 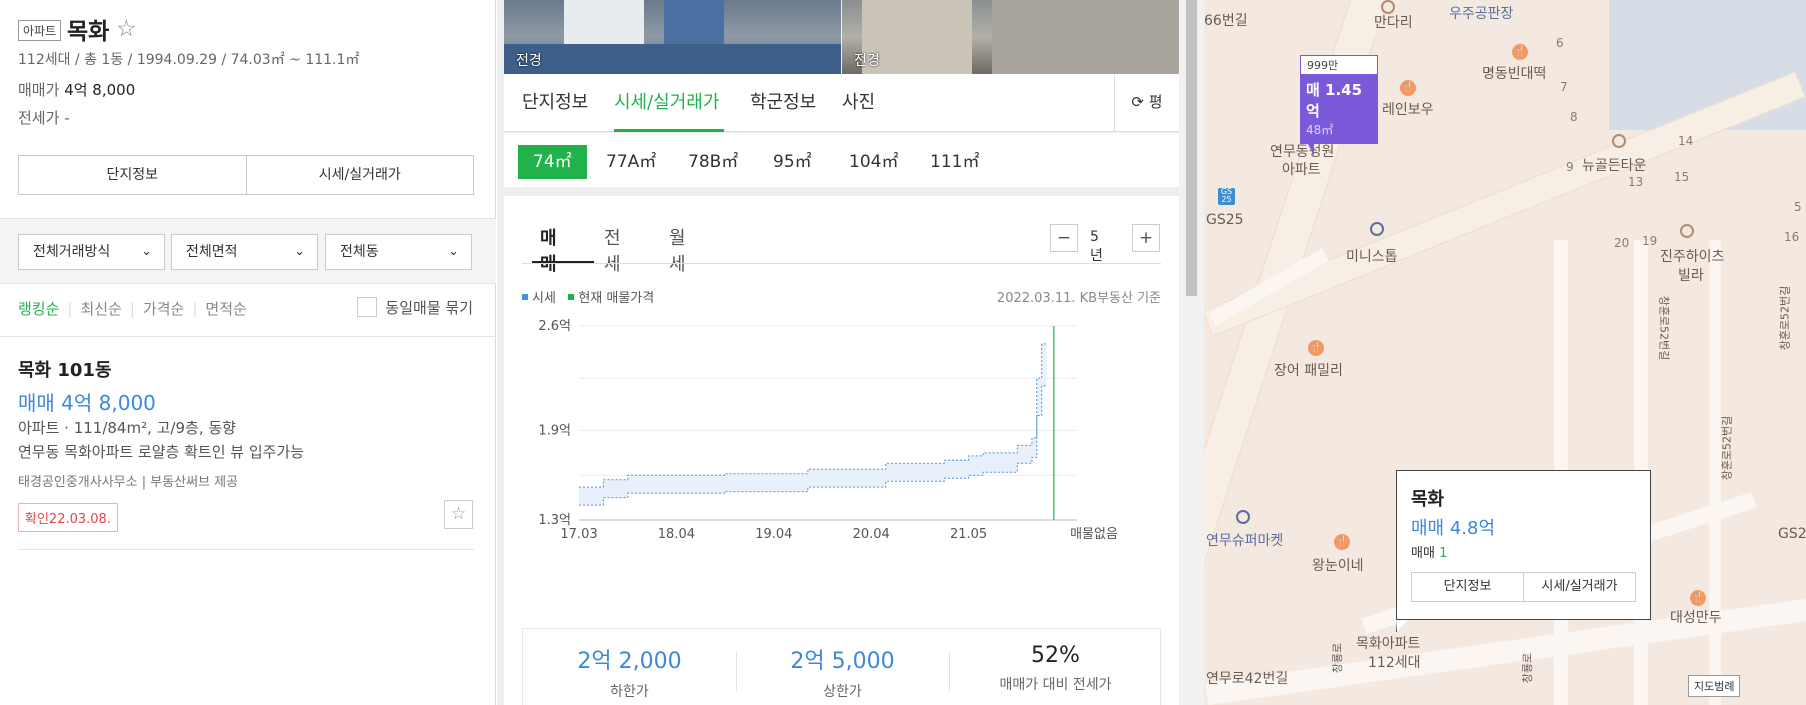 I want to click on popup-count-value: 1, so click(x=1443, y=553).